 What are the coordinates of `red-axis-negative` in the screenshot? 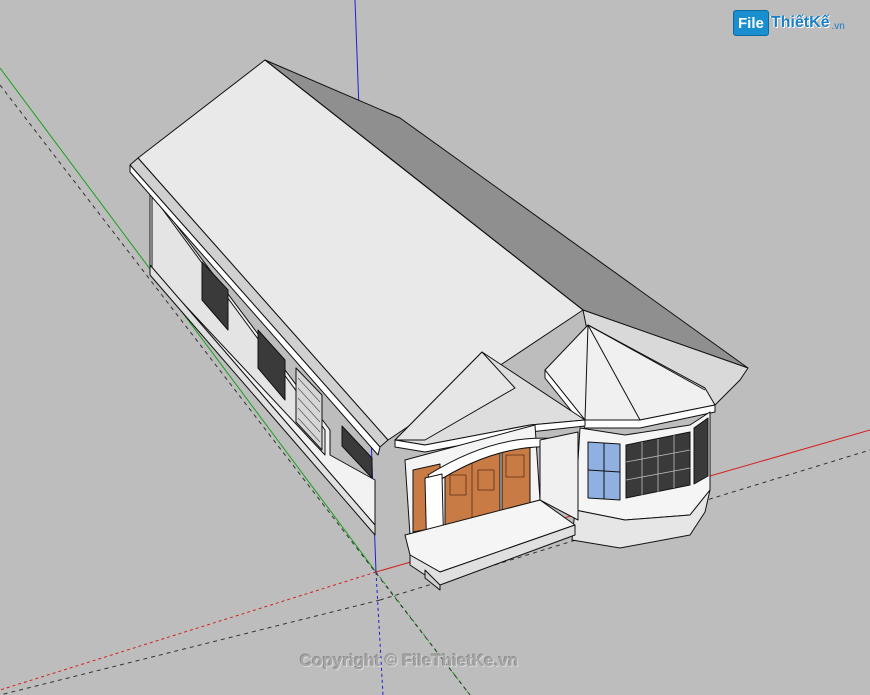 It's located at (188, 631).